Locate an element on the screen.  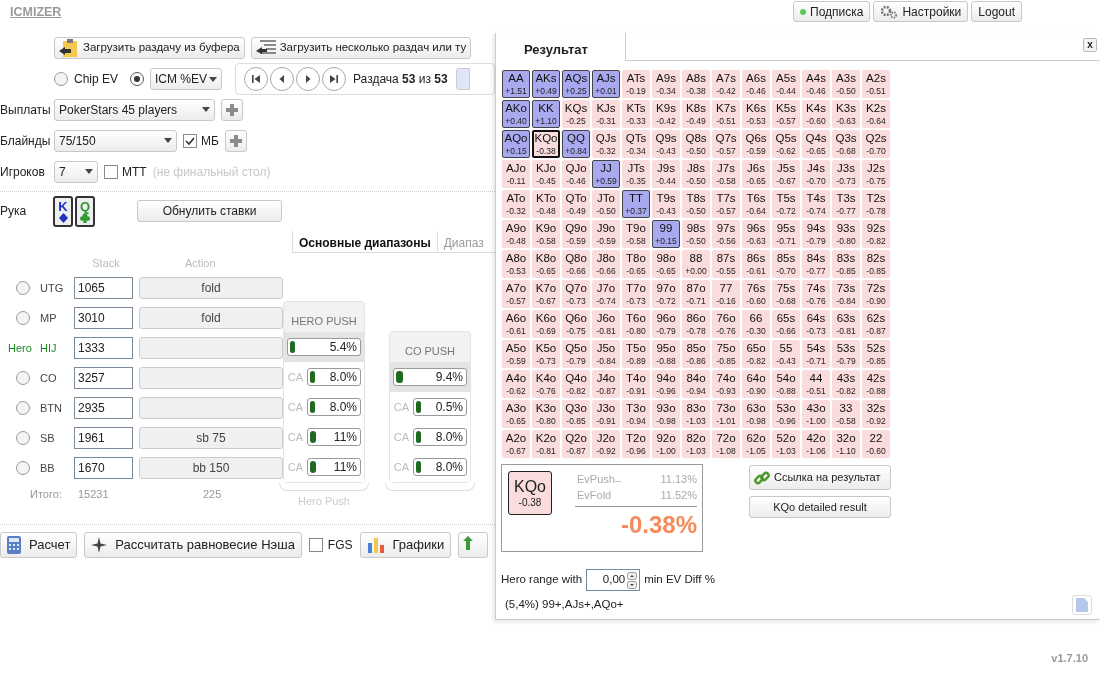
reset-bets-button: Обнулить ставки is located at coordinates (209, 211).